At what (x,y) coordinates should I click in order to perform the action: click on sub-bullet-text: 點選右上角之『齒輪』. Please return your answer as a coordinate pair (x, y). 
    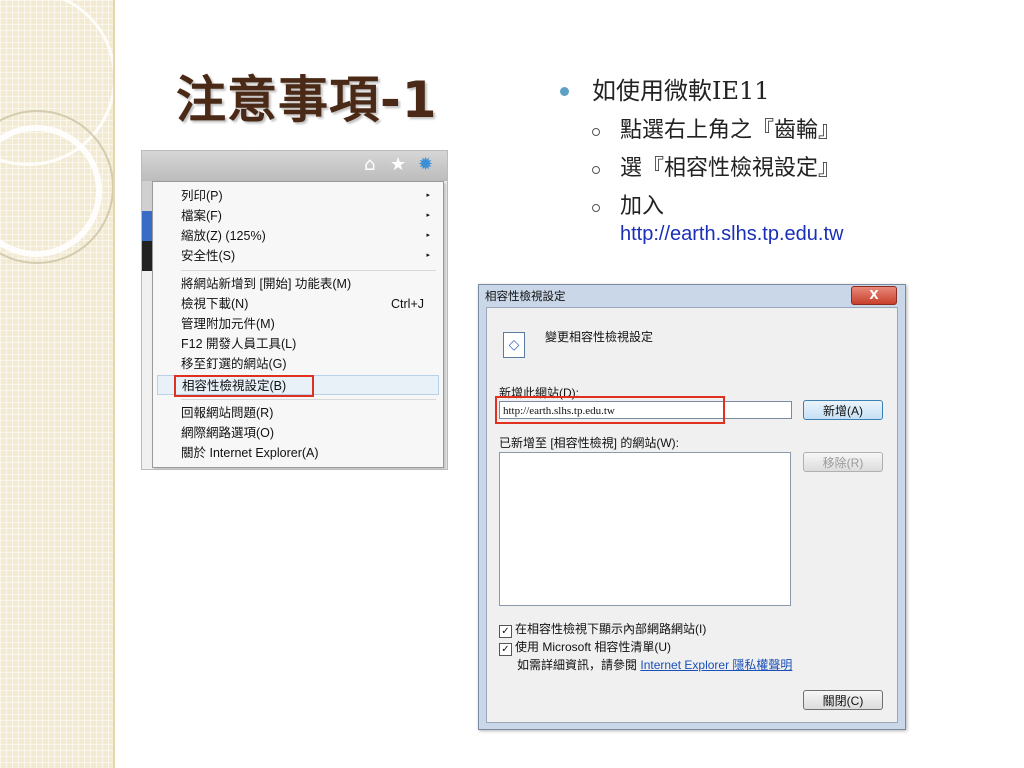
    Looking at the image, I should click on (730, 130).